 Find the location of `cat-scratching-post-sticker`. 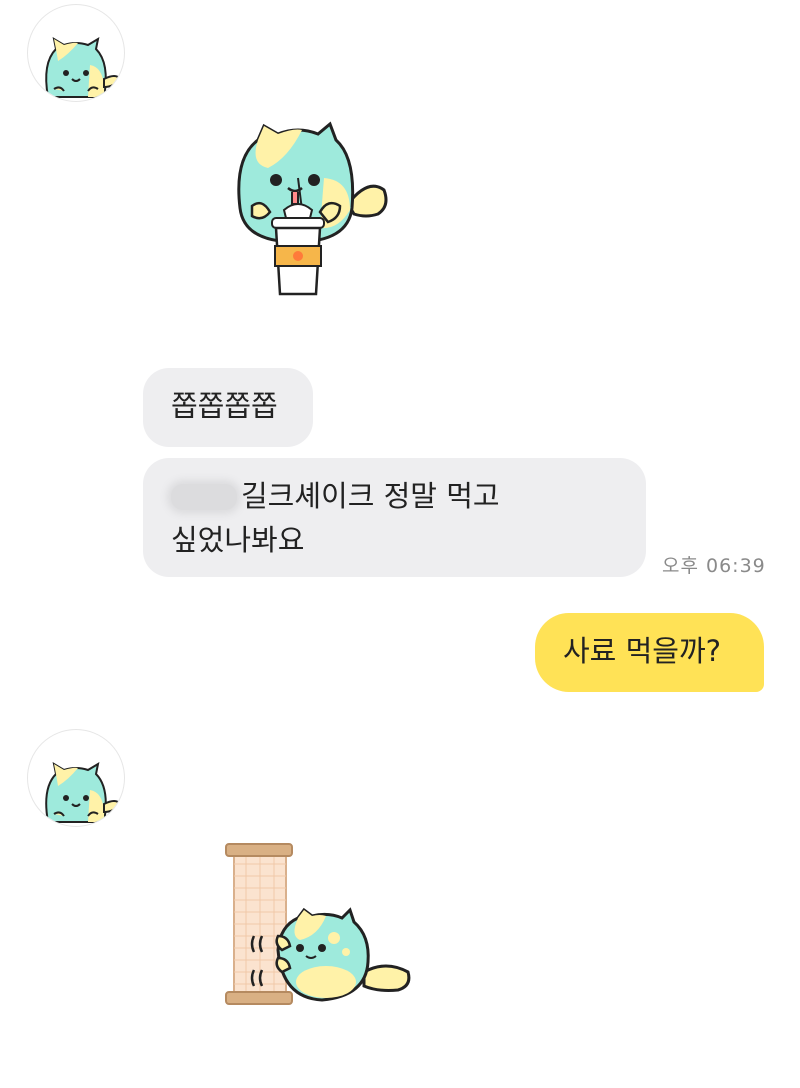

cat-scratching-post-sticker is located at coordinates (320, 925).